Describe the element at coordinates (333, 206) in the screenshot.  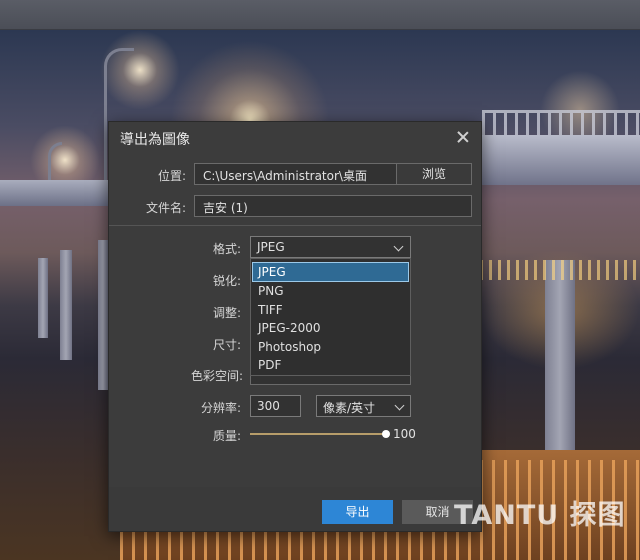
I see `filename-field: 吉安 (1)` at that location.